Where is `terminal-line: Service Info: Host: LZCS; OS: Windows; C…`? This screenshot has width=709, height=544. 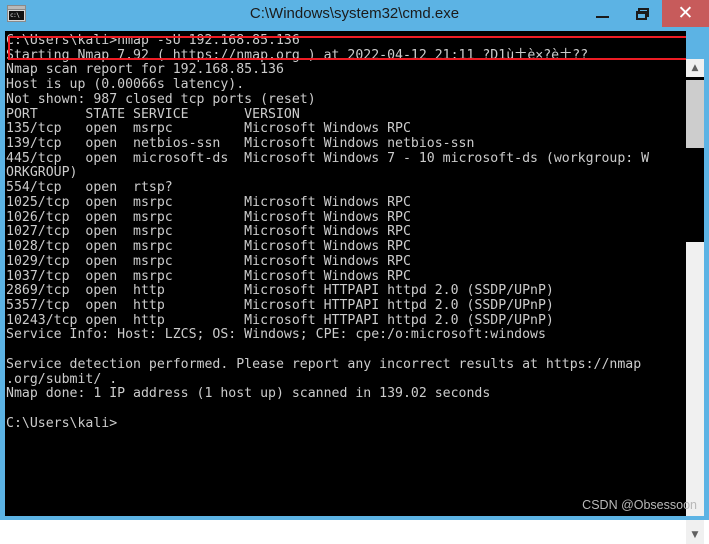 terminal-line: Service Info: Host: LZCS; OS: Windows; C… is located at coordinates (276, 335).